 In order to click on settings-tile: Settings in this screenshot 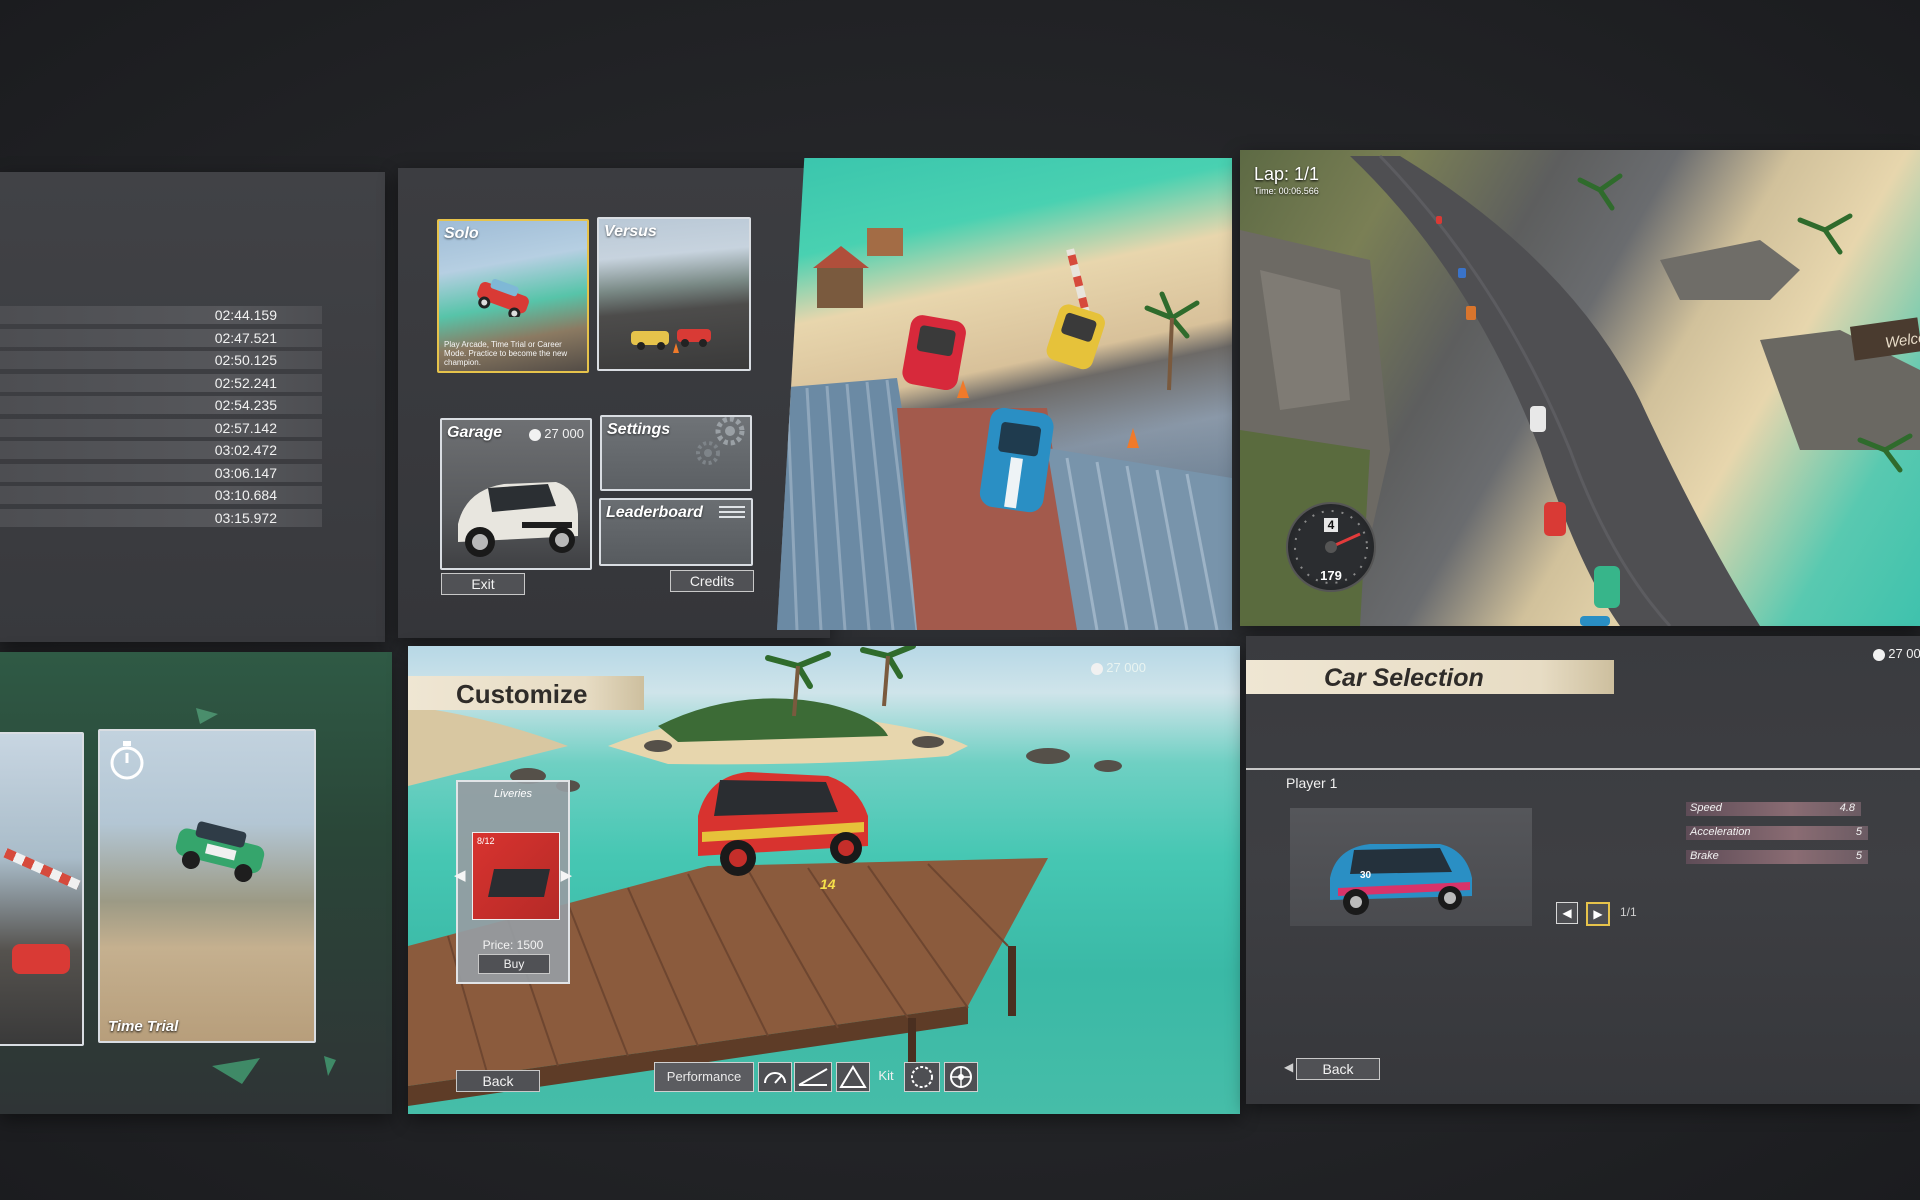, I will do `click(676, 453)`.